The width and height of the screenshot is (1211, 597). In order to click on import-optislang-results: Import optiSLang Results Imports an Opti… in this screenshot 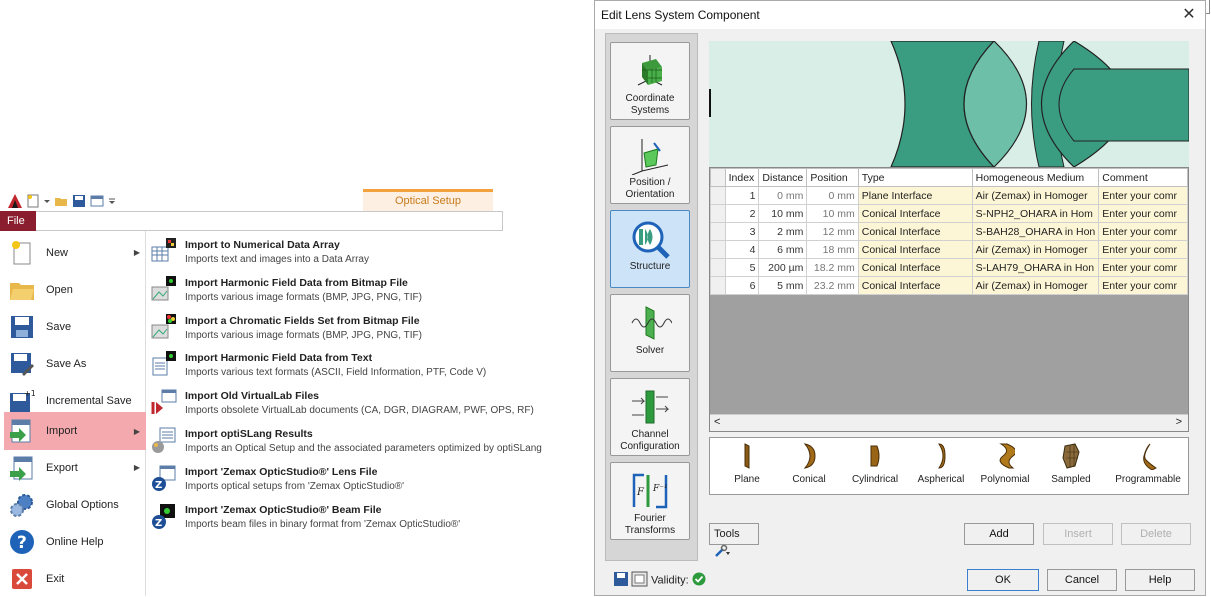, I will do `click(368, 441)`.